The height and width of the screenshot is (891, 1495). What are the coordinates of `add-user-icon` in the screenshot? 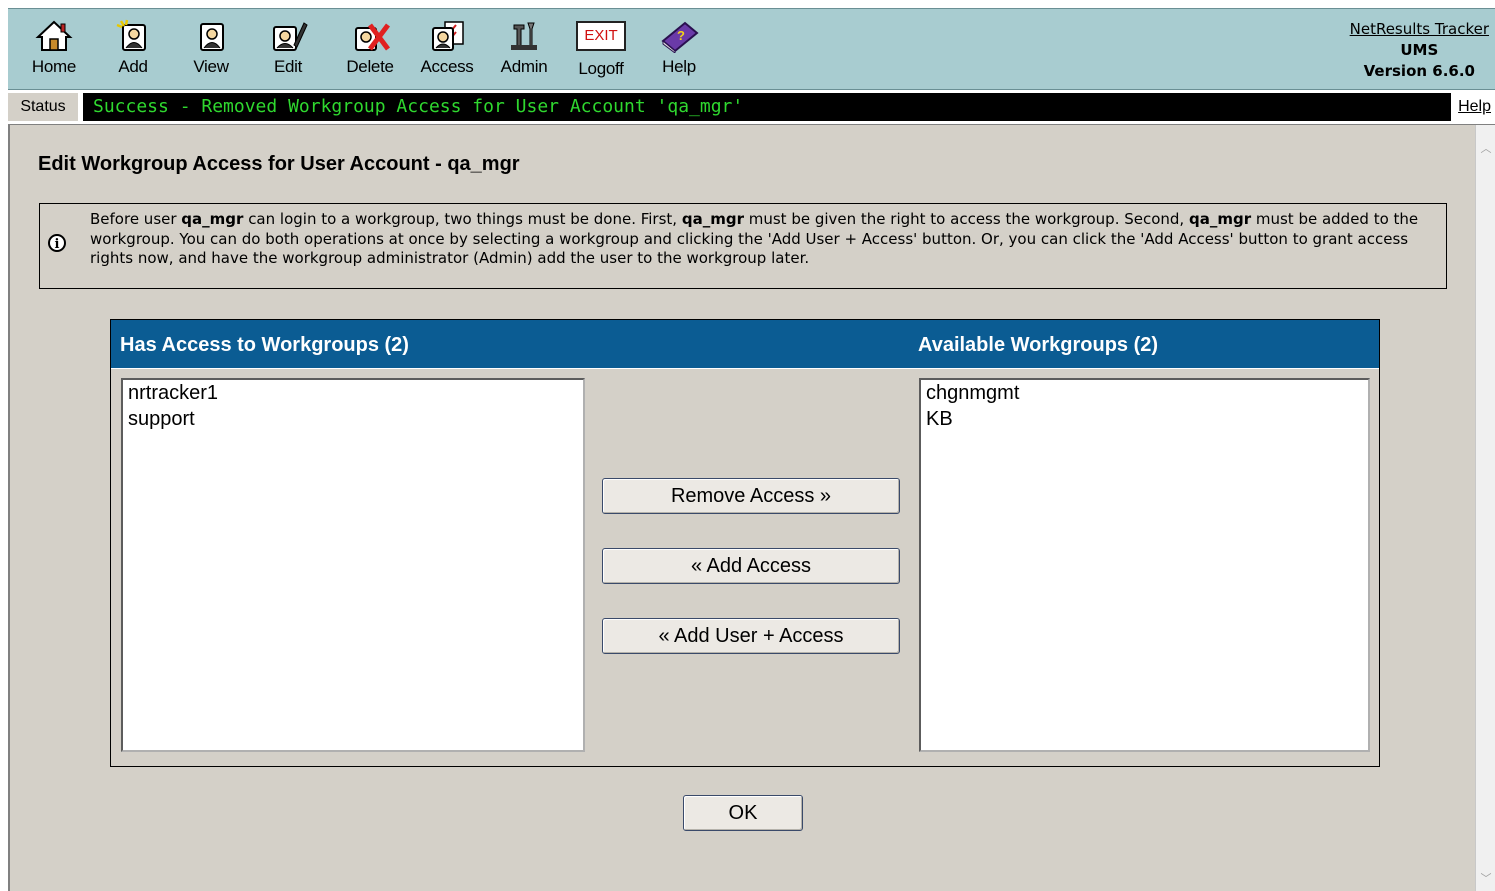 It's located at (131, 35).